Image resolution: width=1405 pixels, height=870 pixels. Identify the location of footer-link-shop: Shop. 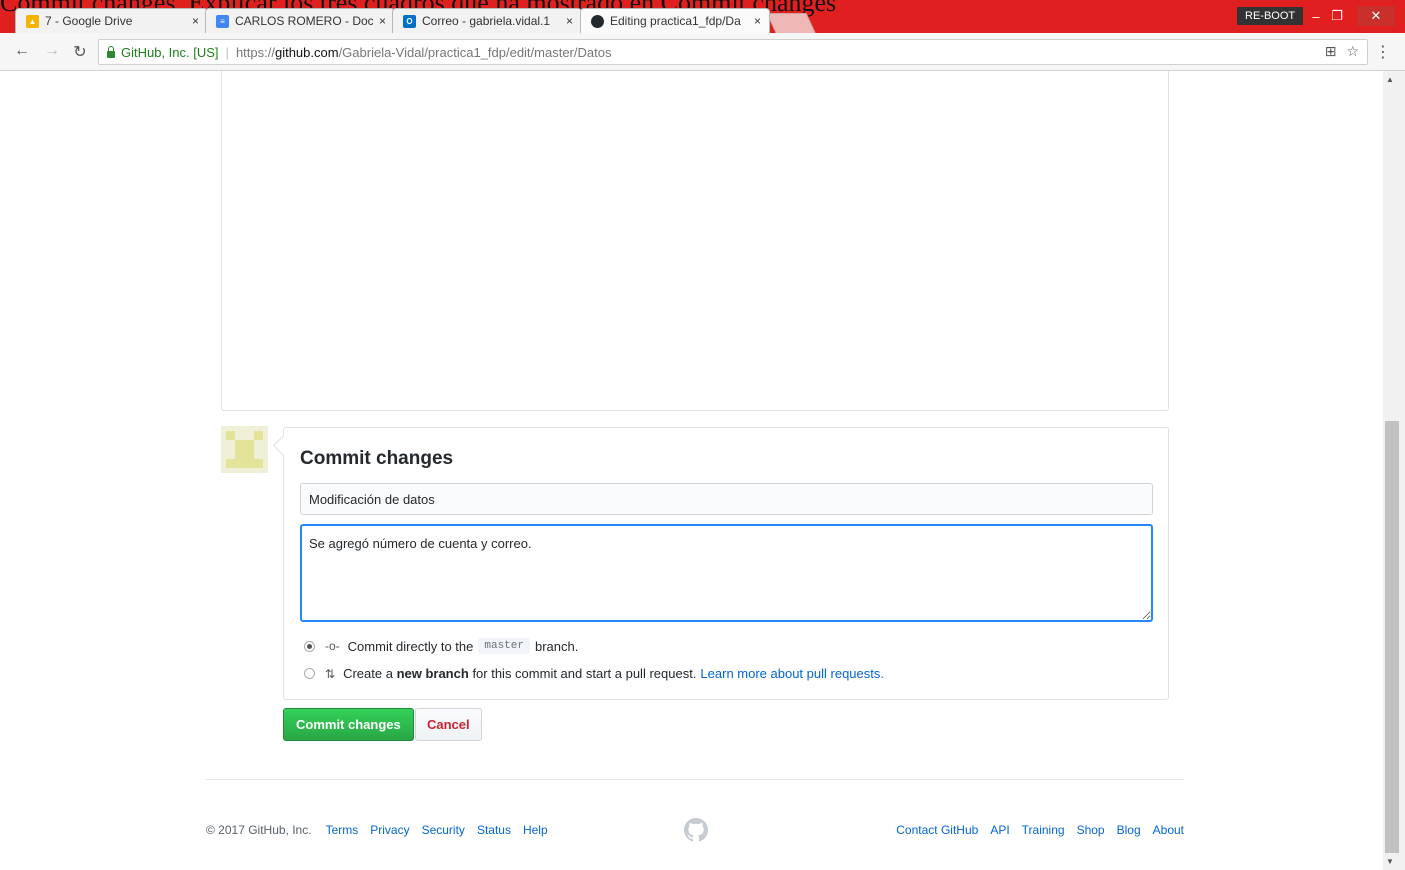
(1091, 830).